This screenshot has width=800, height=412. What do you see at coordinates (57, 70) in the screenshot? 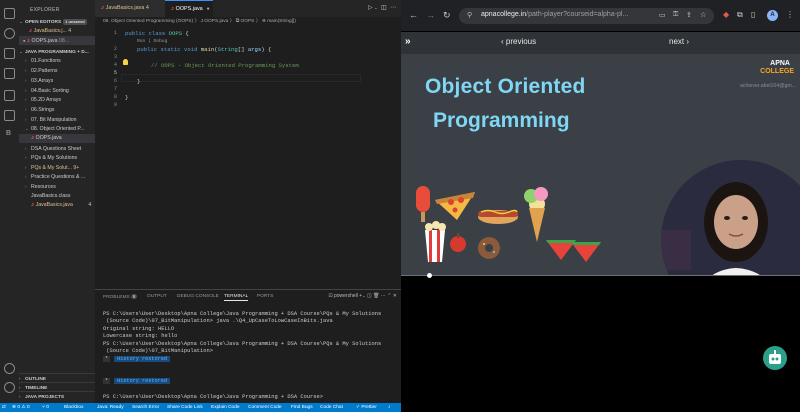
I see `tree-folder: › 02.Patterns` at bounding box center [57, 70].